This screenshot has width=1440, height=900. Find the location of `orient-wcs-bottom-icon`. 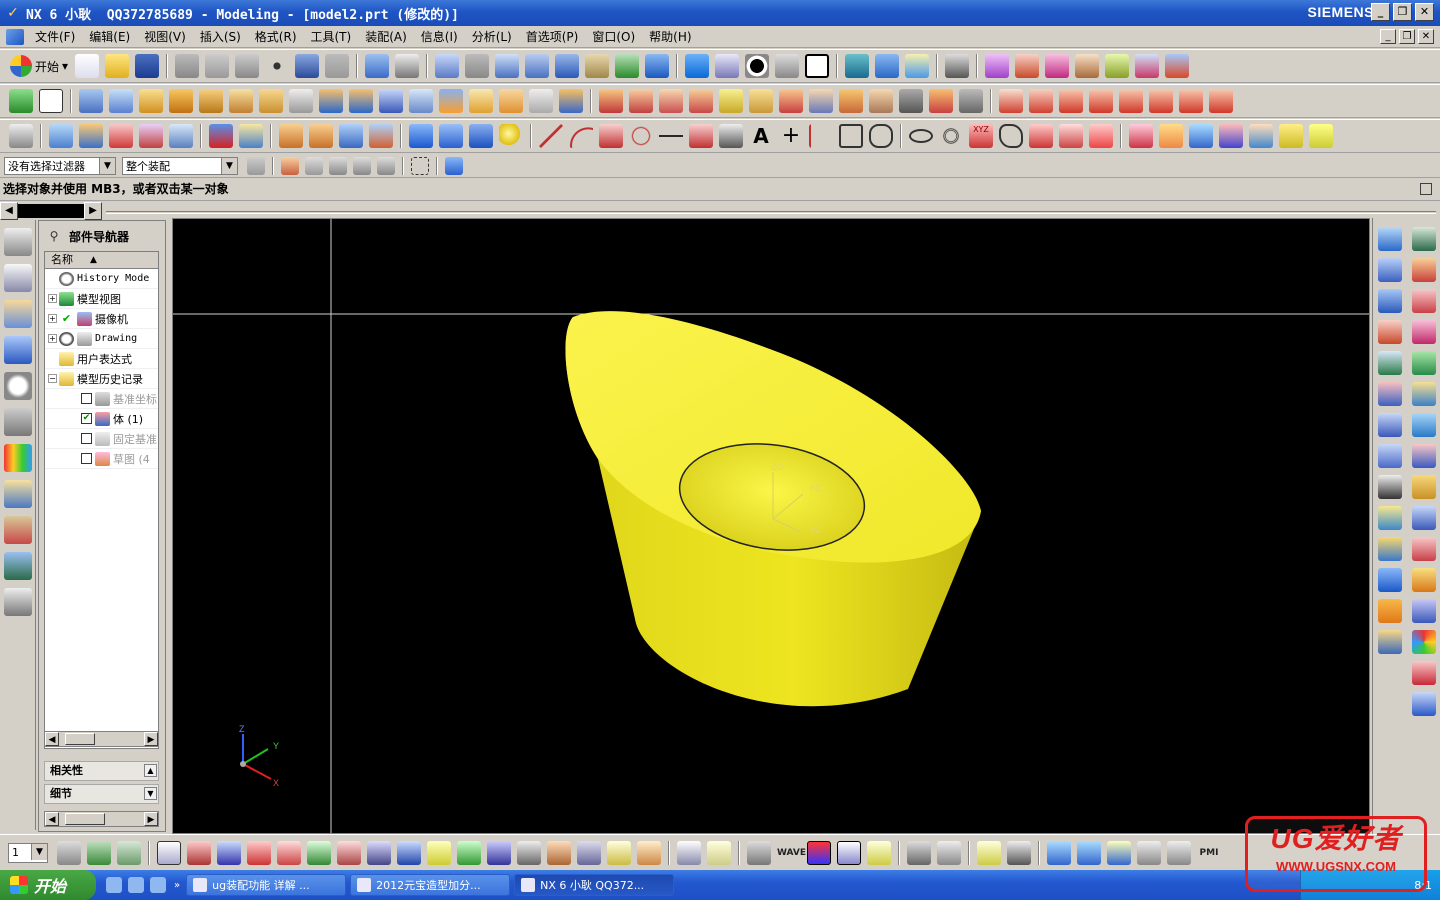

orient-wcs-bottom-icon is located at coordinates (259, 852).